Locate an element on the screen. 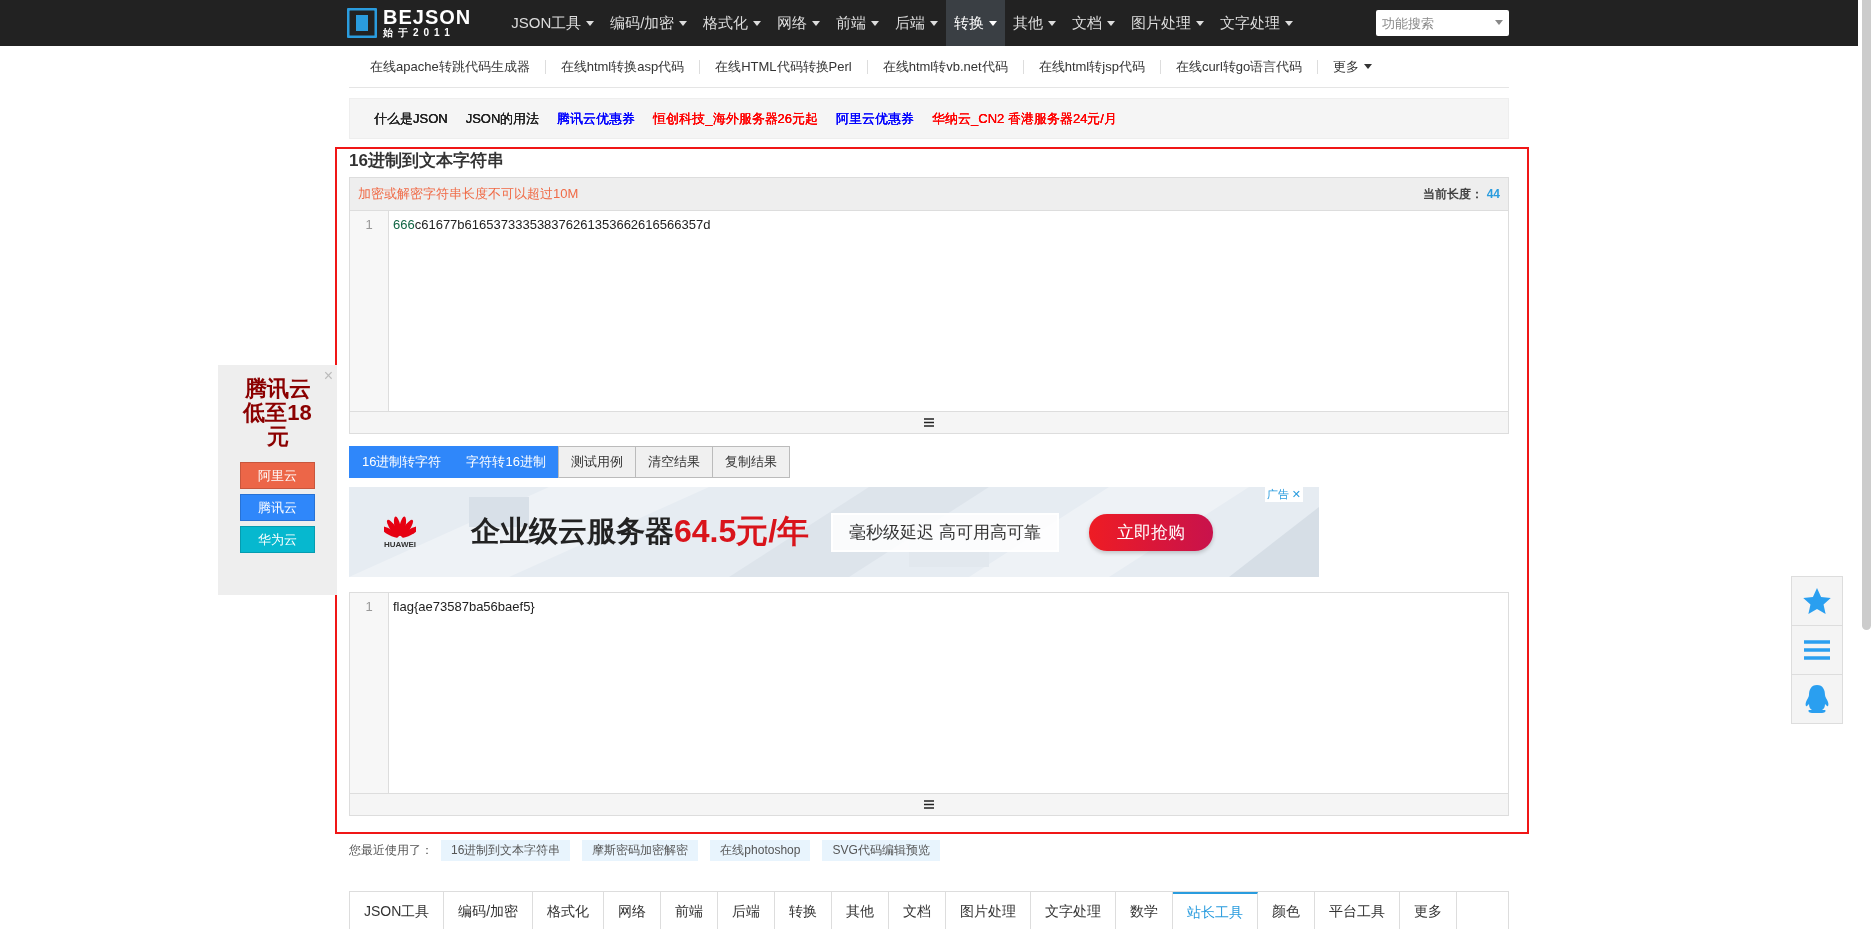 The height and width of the screenshot is (929, 1873). action-button: 字符转16进制 is located at coordinates (506, 462).